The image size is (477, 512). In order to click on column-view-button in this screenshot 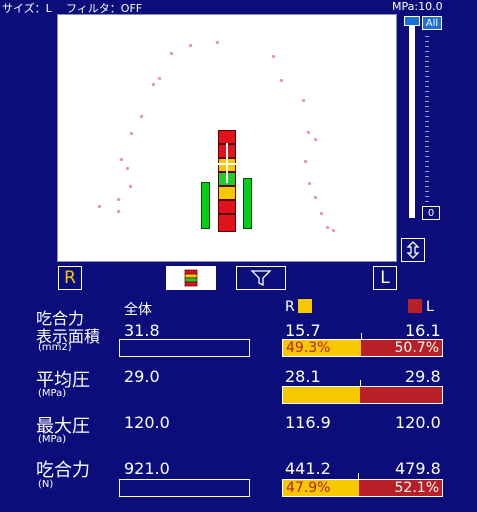, I will do `click(191, 278)`.